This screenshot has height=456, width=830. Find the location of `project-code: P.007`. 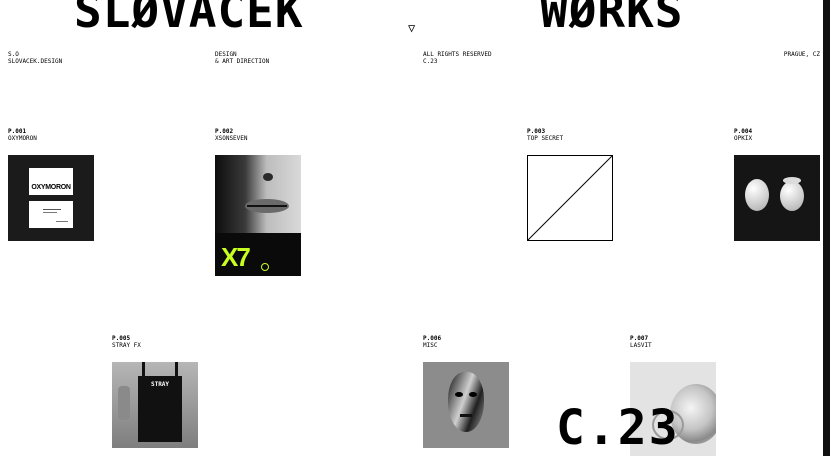

project-code: P.007 is located at coordinates (639, 338).